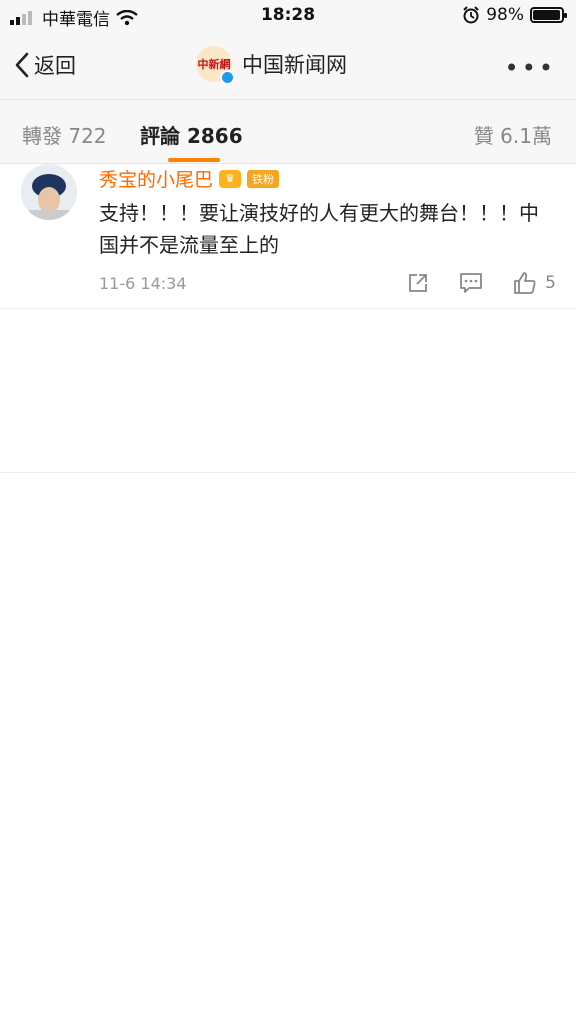  Describe the element at coordinates (191, 134) in the screenshot. I see `tab-comments: 評論 2866` at that location.